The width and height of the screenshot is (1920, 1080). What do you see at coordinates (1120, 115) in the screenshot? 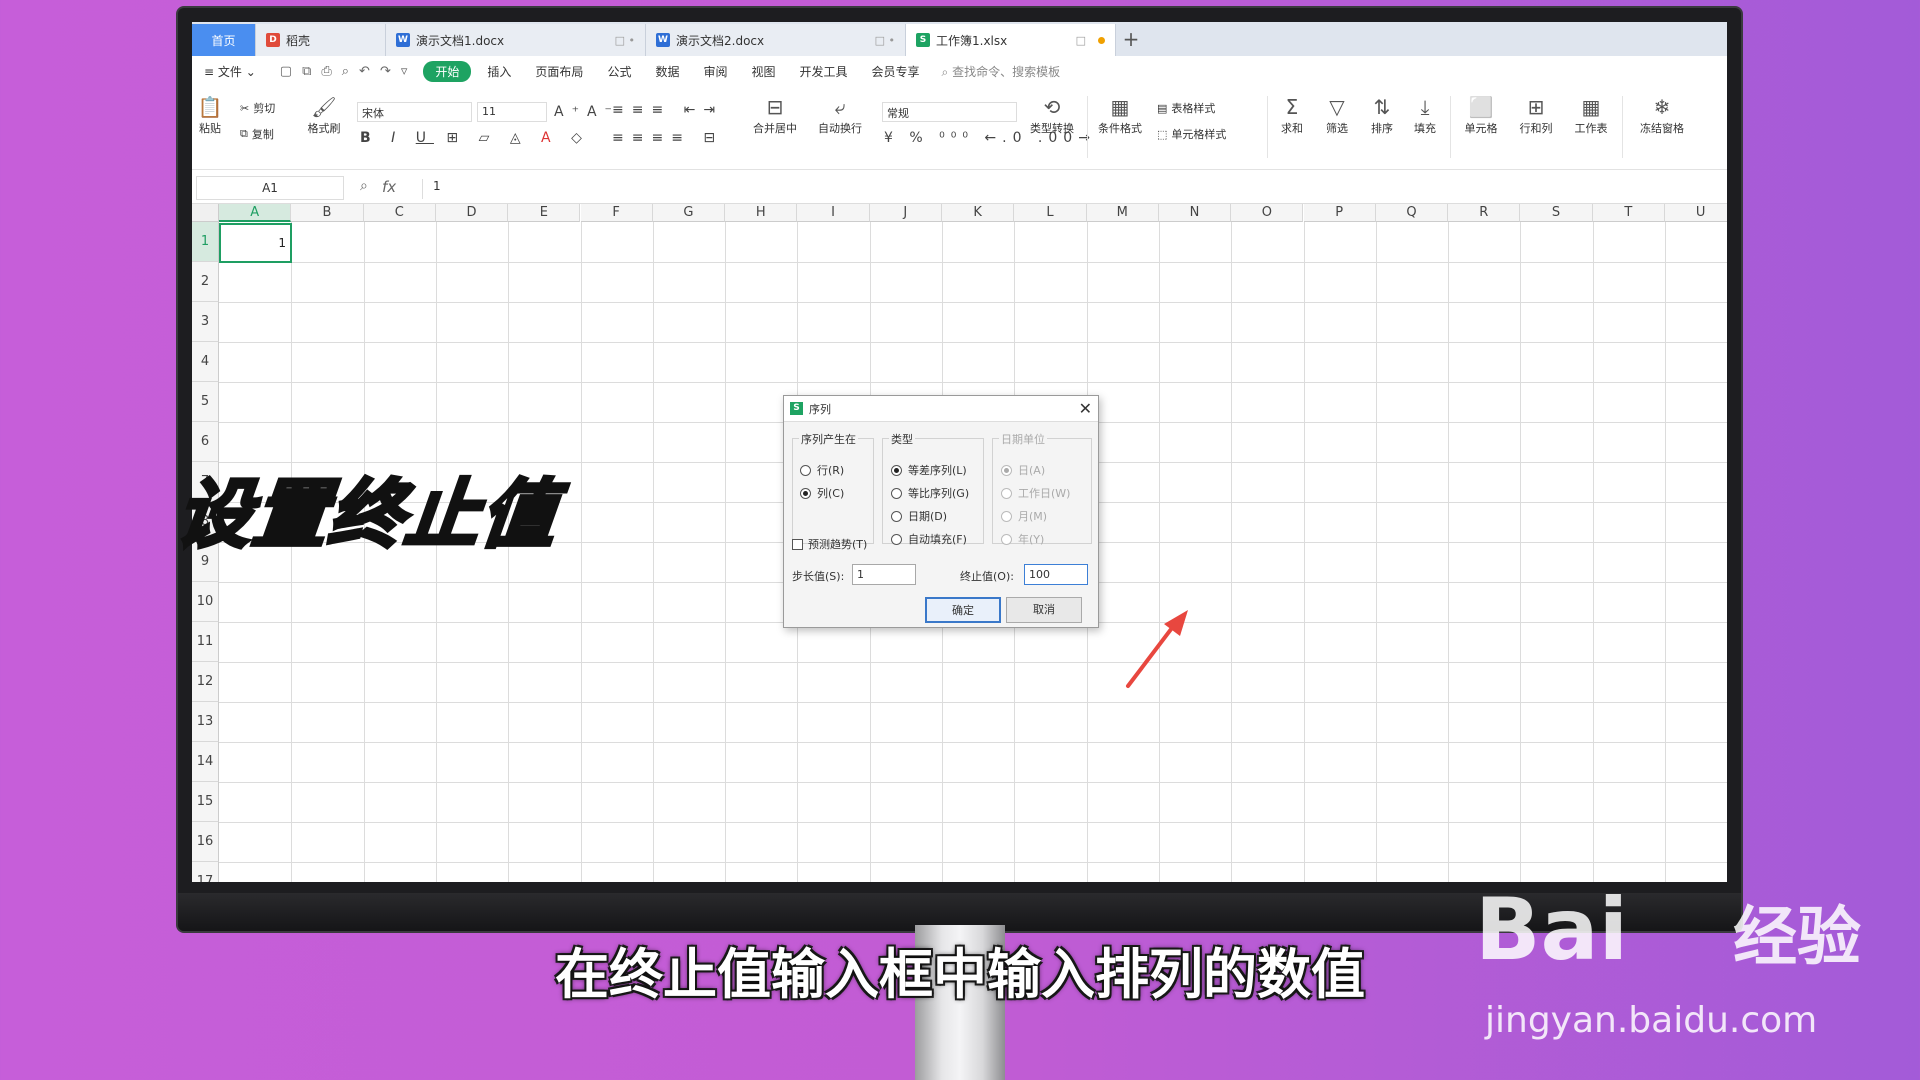
I see `conditional-format-button: ▦ 条件格式` at bounding box center [1120, 115].